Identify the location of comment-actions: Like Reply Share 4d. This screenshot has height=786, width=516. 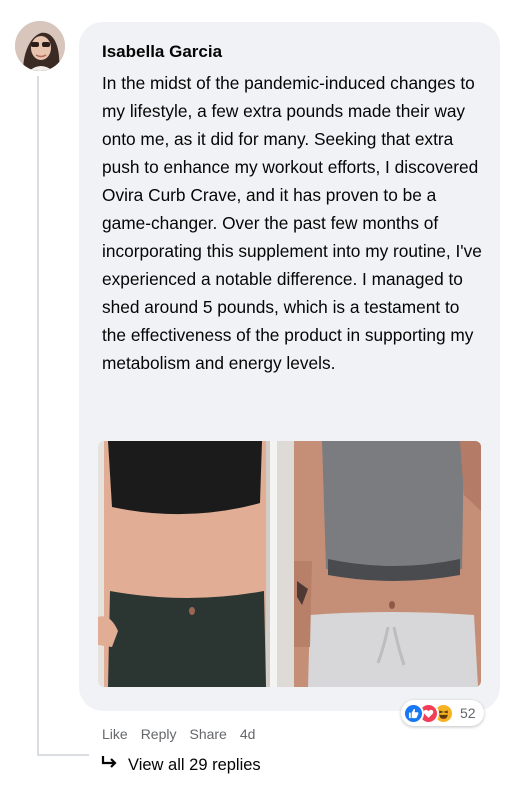
(178, 734).